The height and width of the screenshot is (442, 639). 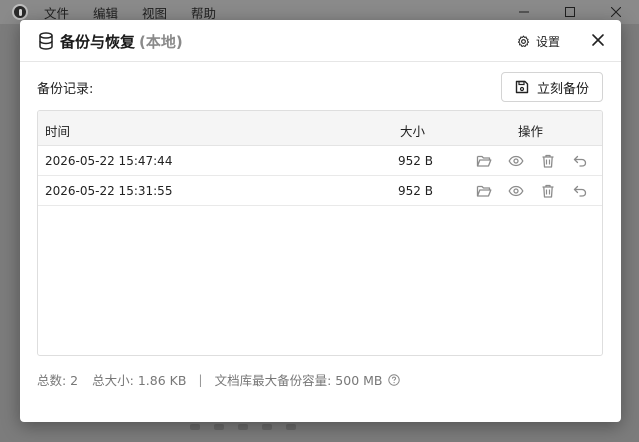 What do you see at coordinates (203, 12) in the screenshot?
I see `menu-help: 帮助` at bounding box center [203, 12].